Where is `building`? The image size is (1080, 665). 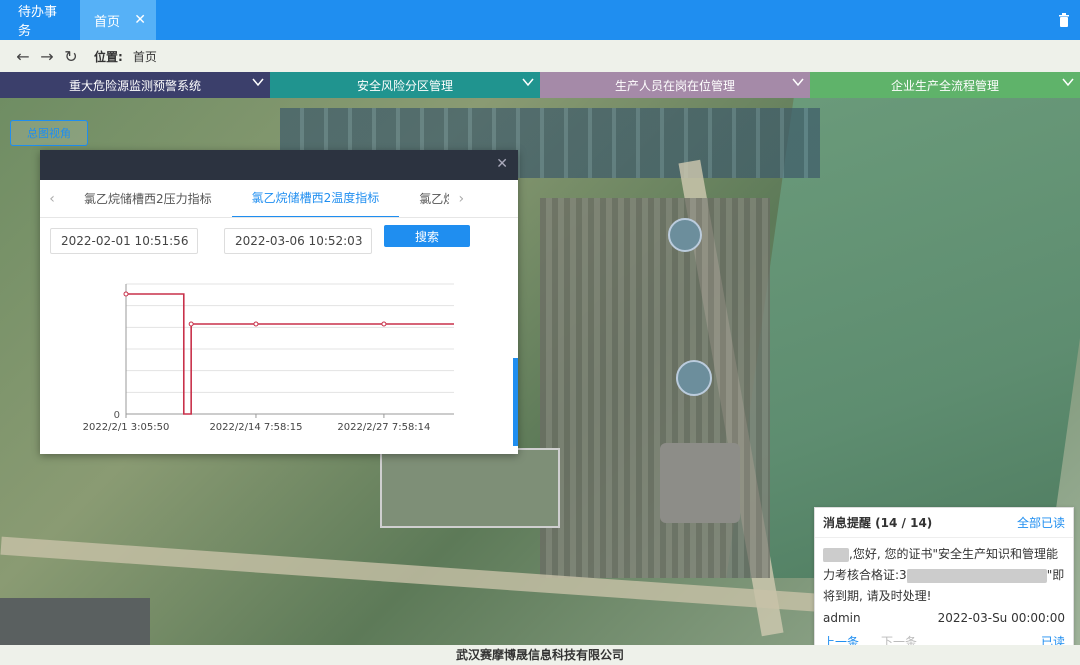 building is located at coordinates (75, 621).